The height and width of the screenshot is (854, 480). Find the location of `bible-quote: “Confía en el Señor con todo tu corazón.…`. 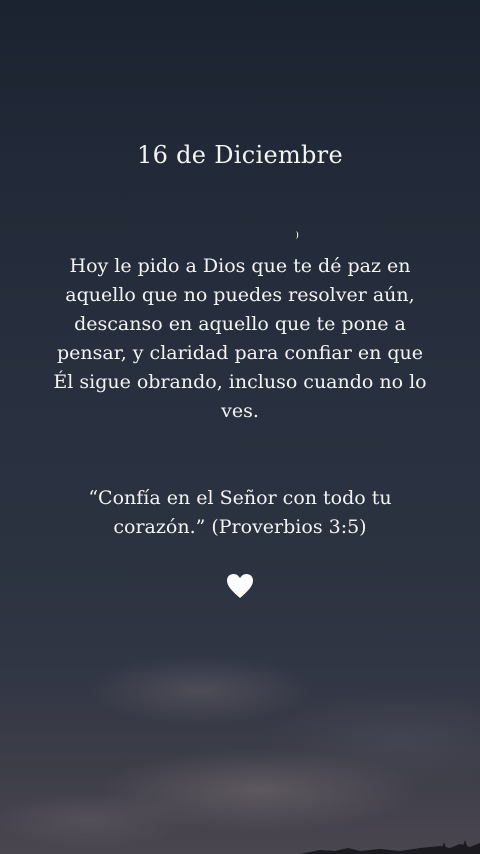

bible-quote: “Confía en el Señor con todo tu corazón.… is located at coordinates (240, 512).